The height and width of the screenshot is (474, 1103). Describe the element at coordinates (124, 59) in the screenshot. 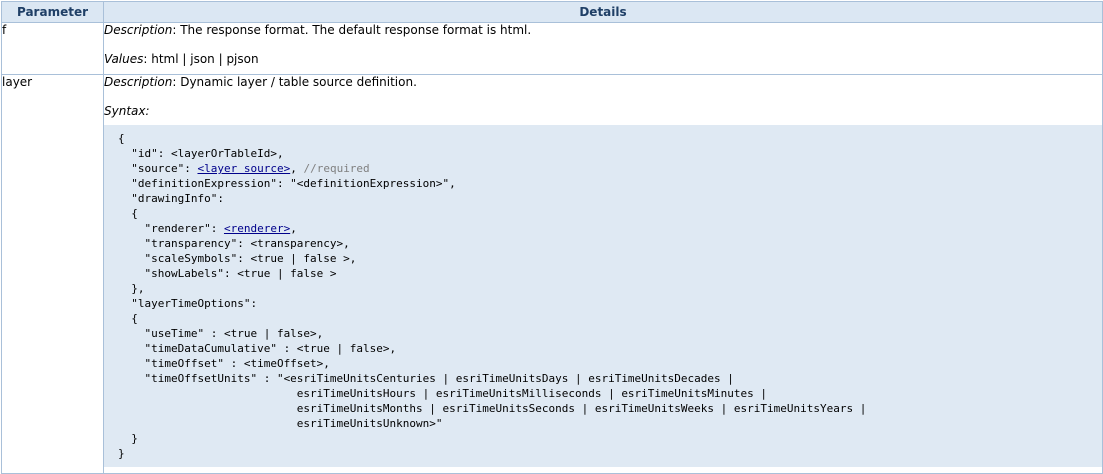

I see `values-label: Values` at that location.